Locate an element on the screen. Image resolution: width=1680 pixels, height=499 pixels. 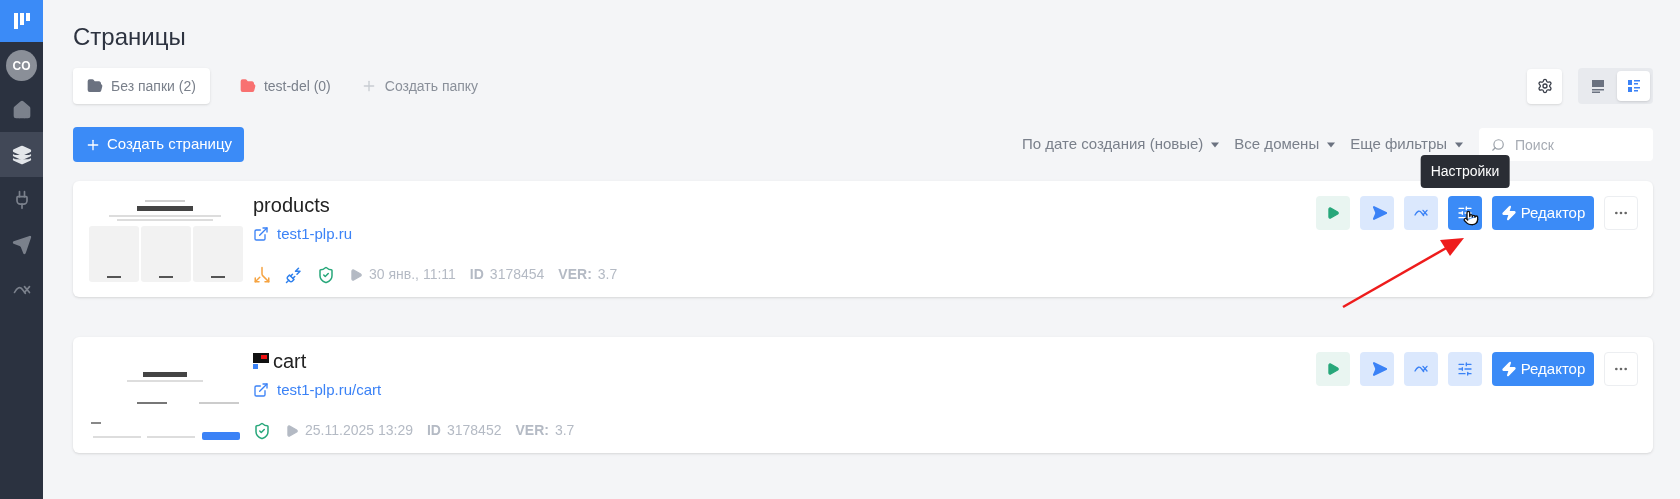
page-id: 3178452 is located at coordinates (474, 430).